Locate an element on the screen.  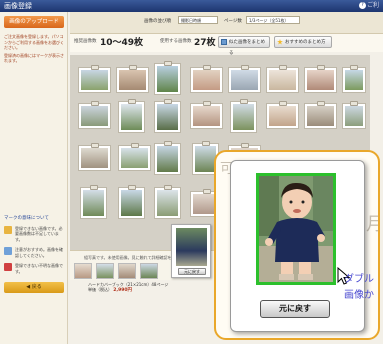
sidebar-note: ご注文画像を登録します。パソコンからご利用する画像をお選びください。 is located at coordinates (34, 42).